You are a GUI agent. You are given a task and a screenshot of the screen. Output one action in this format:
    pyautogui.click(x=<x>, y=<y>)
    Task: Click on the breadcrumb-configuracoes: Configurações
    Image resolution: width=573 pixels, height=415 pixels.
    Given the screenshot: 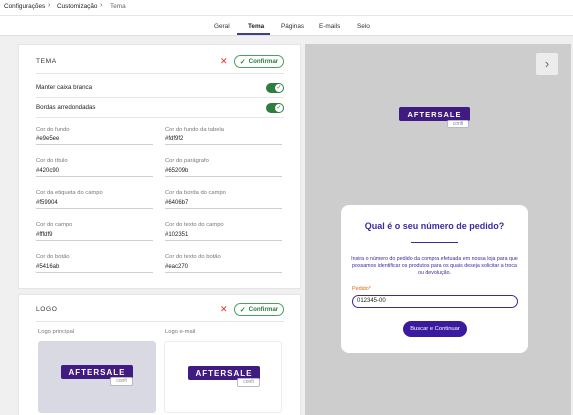 What is the action you would take?
    pyautogui.click(x=24, y=6)
    